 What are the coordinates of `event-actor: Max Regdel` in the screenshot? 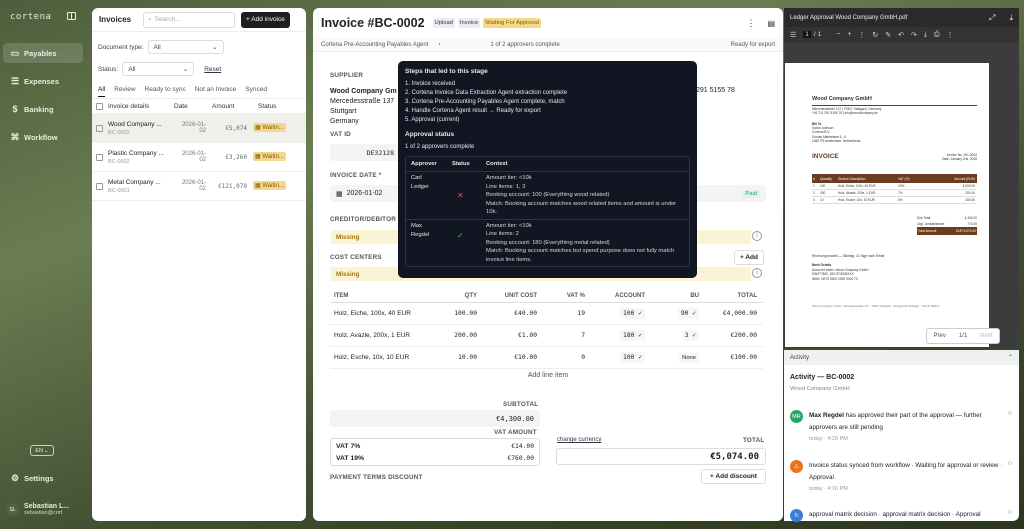 It's located at (826, 415).